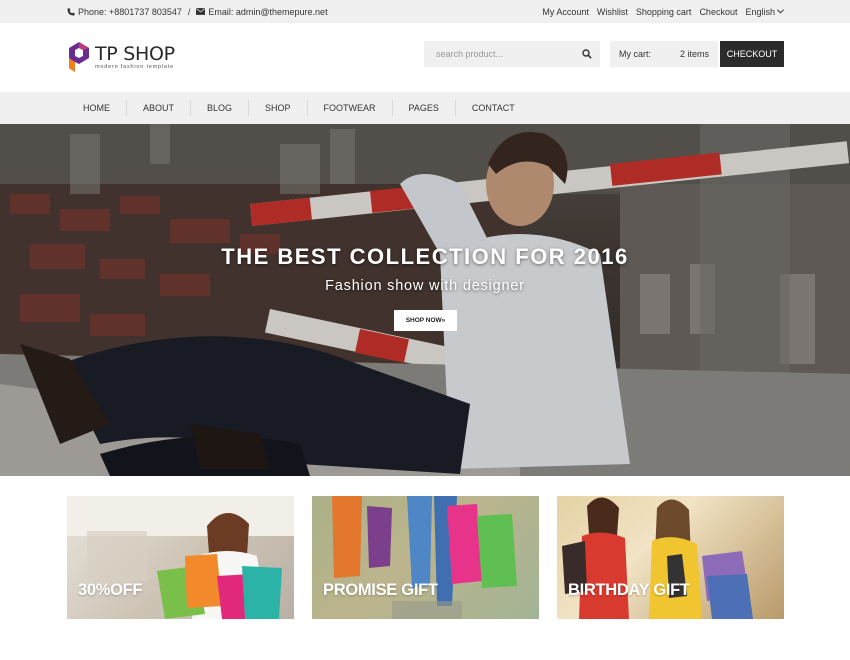  What do you see at coordinates (664, 54) in the screenshot?
I see `mini-cart: My cart: 2 items` at bounding box center [664, 54].